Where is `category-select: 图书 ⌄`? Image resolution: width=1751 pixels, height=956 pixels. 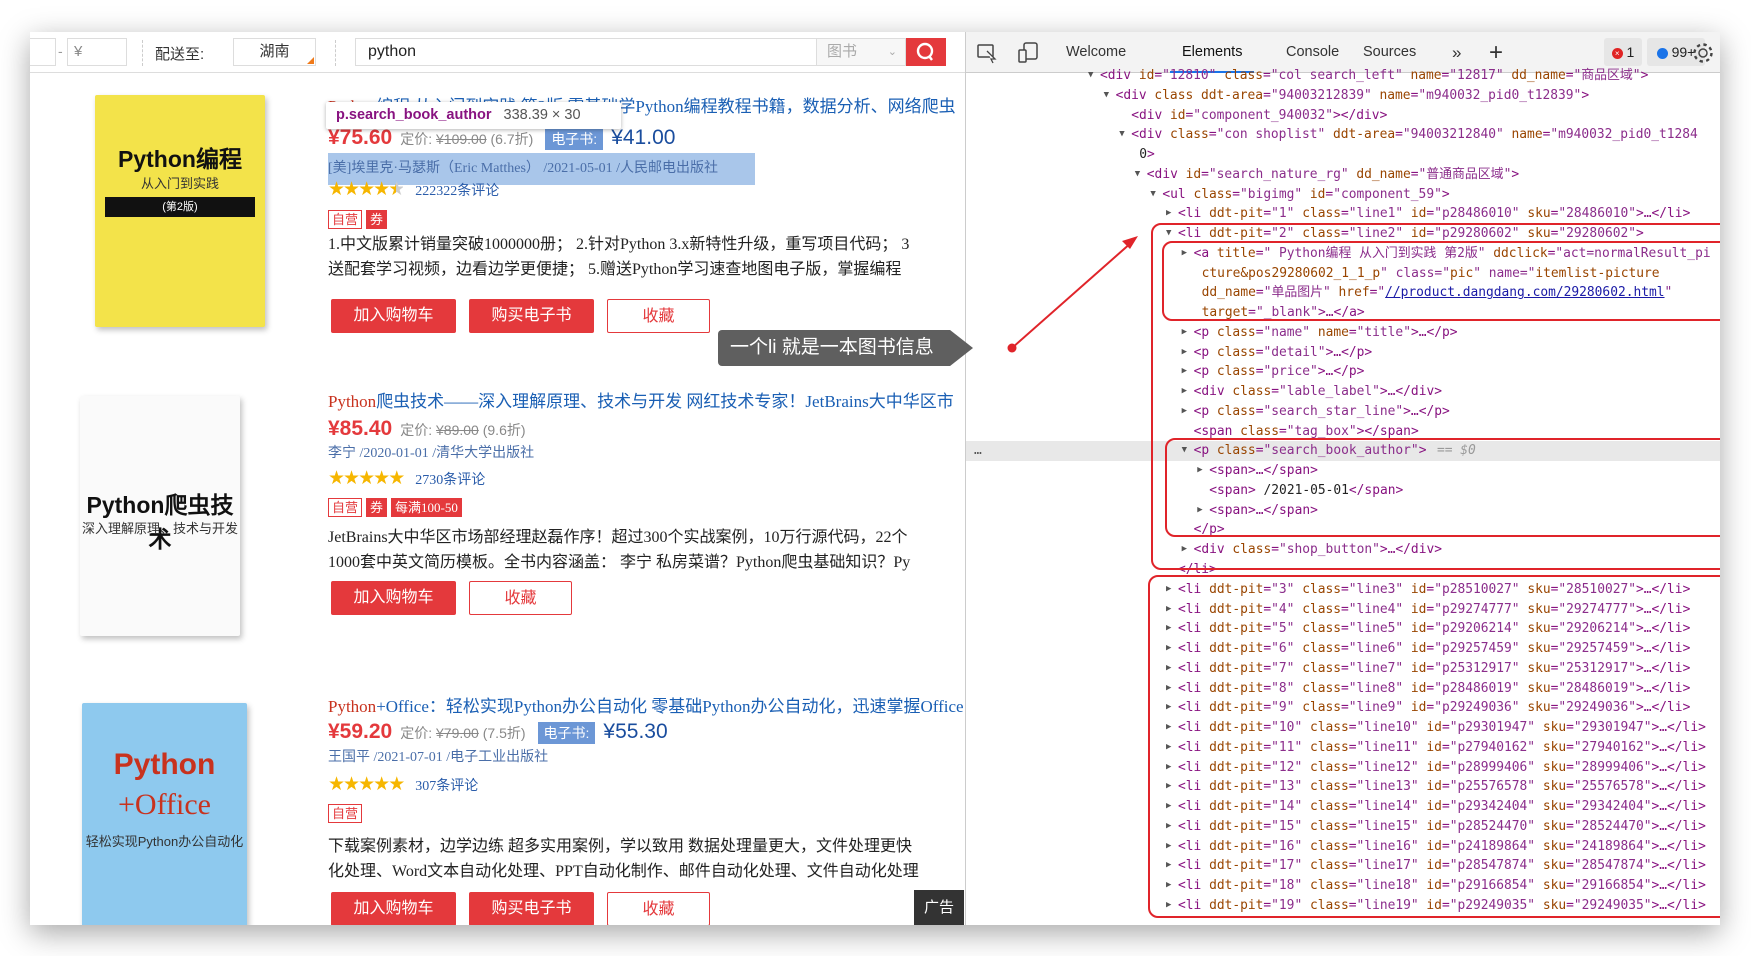 category-select: 图书 ⌄ is located at coordinates (861, 52).